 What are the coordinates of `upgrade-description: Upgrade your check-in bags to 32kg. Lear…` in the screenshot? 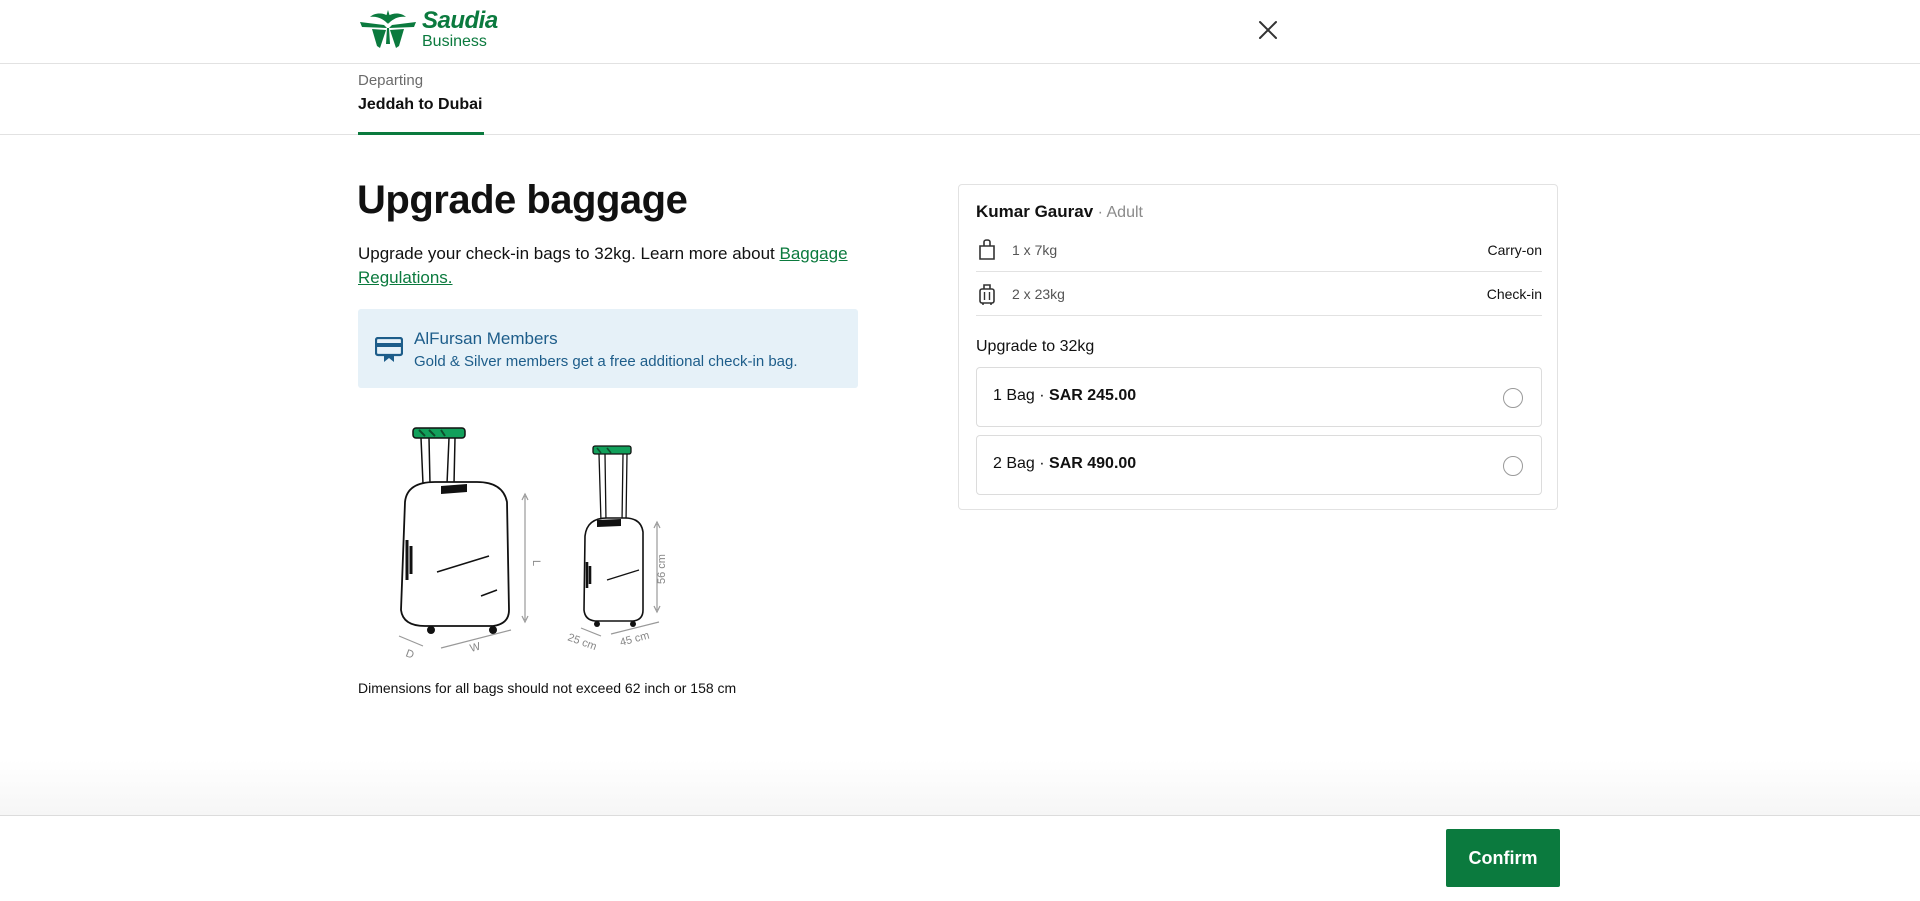 It's located at (618, 266).